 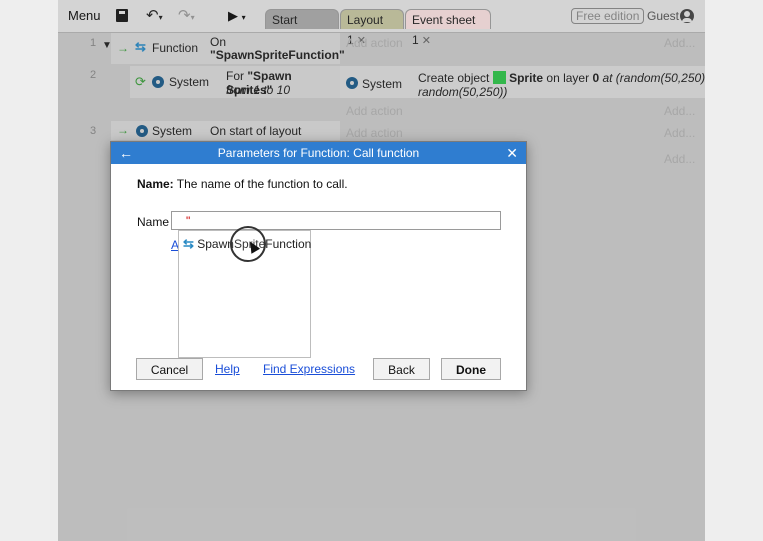 What do you see at coordinates (401, 369) in the screenshot?
I see `back-button: Back` at bounding box center [401, 369].